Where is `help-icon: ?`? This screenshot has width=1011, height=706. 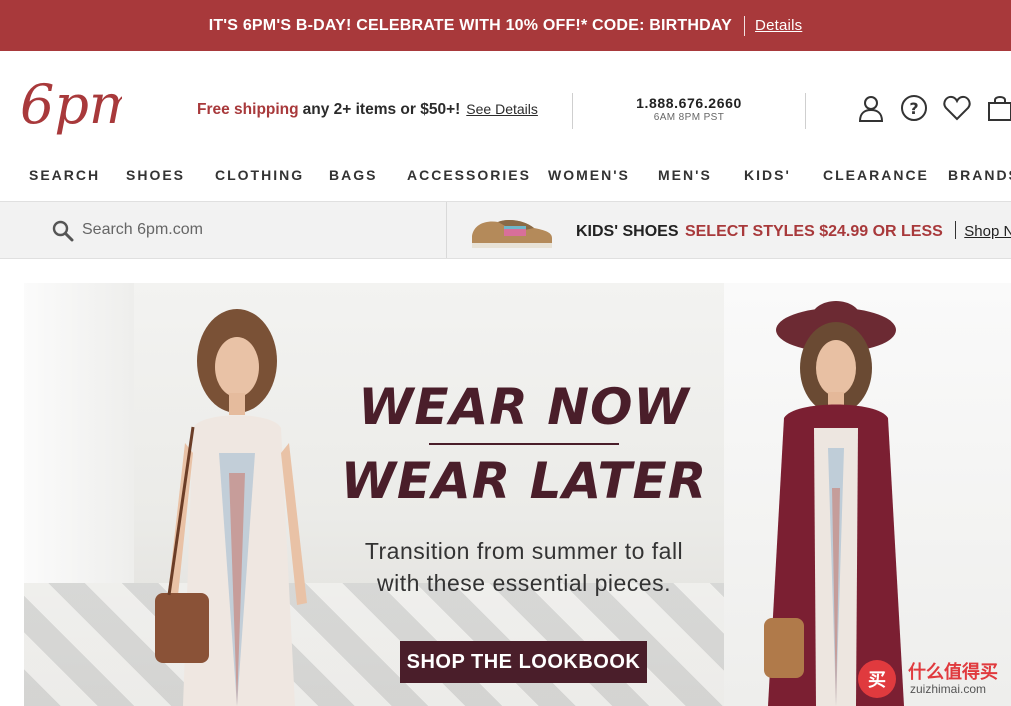
help-icon: ? is located at coordinates (914, 108).